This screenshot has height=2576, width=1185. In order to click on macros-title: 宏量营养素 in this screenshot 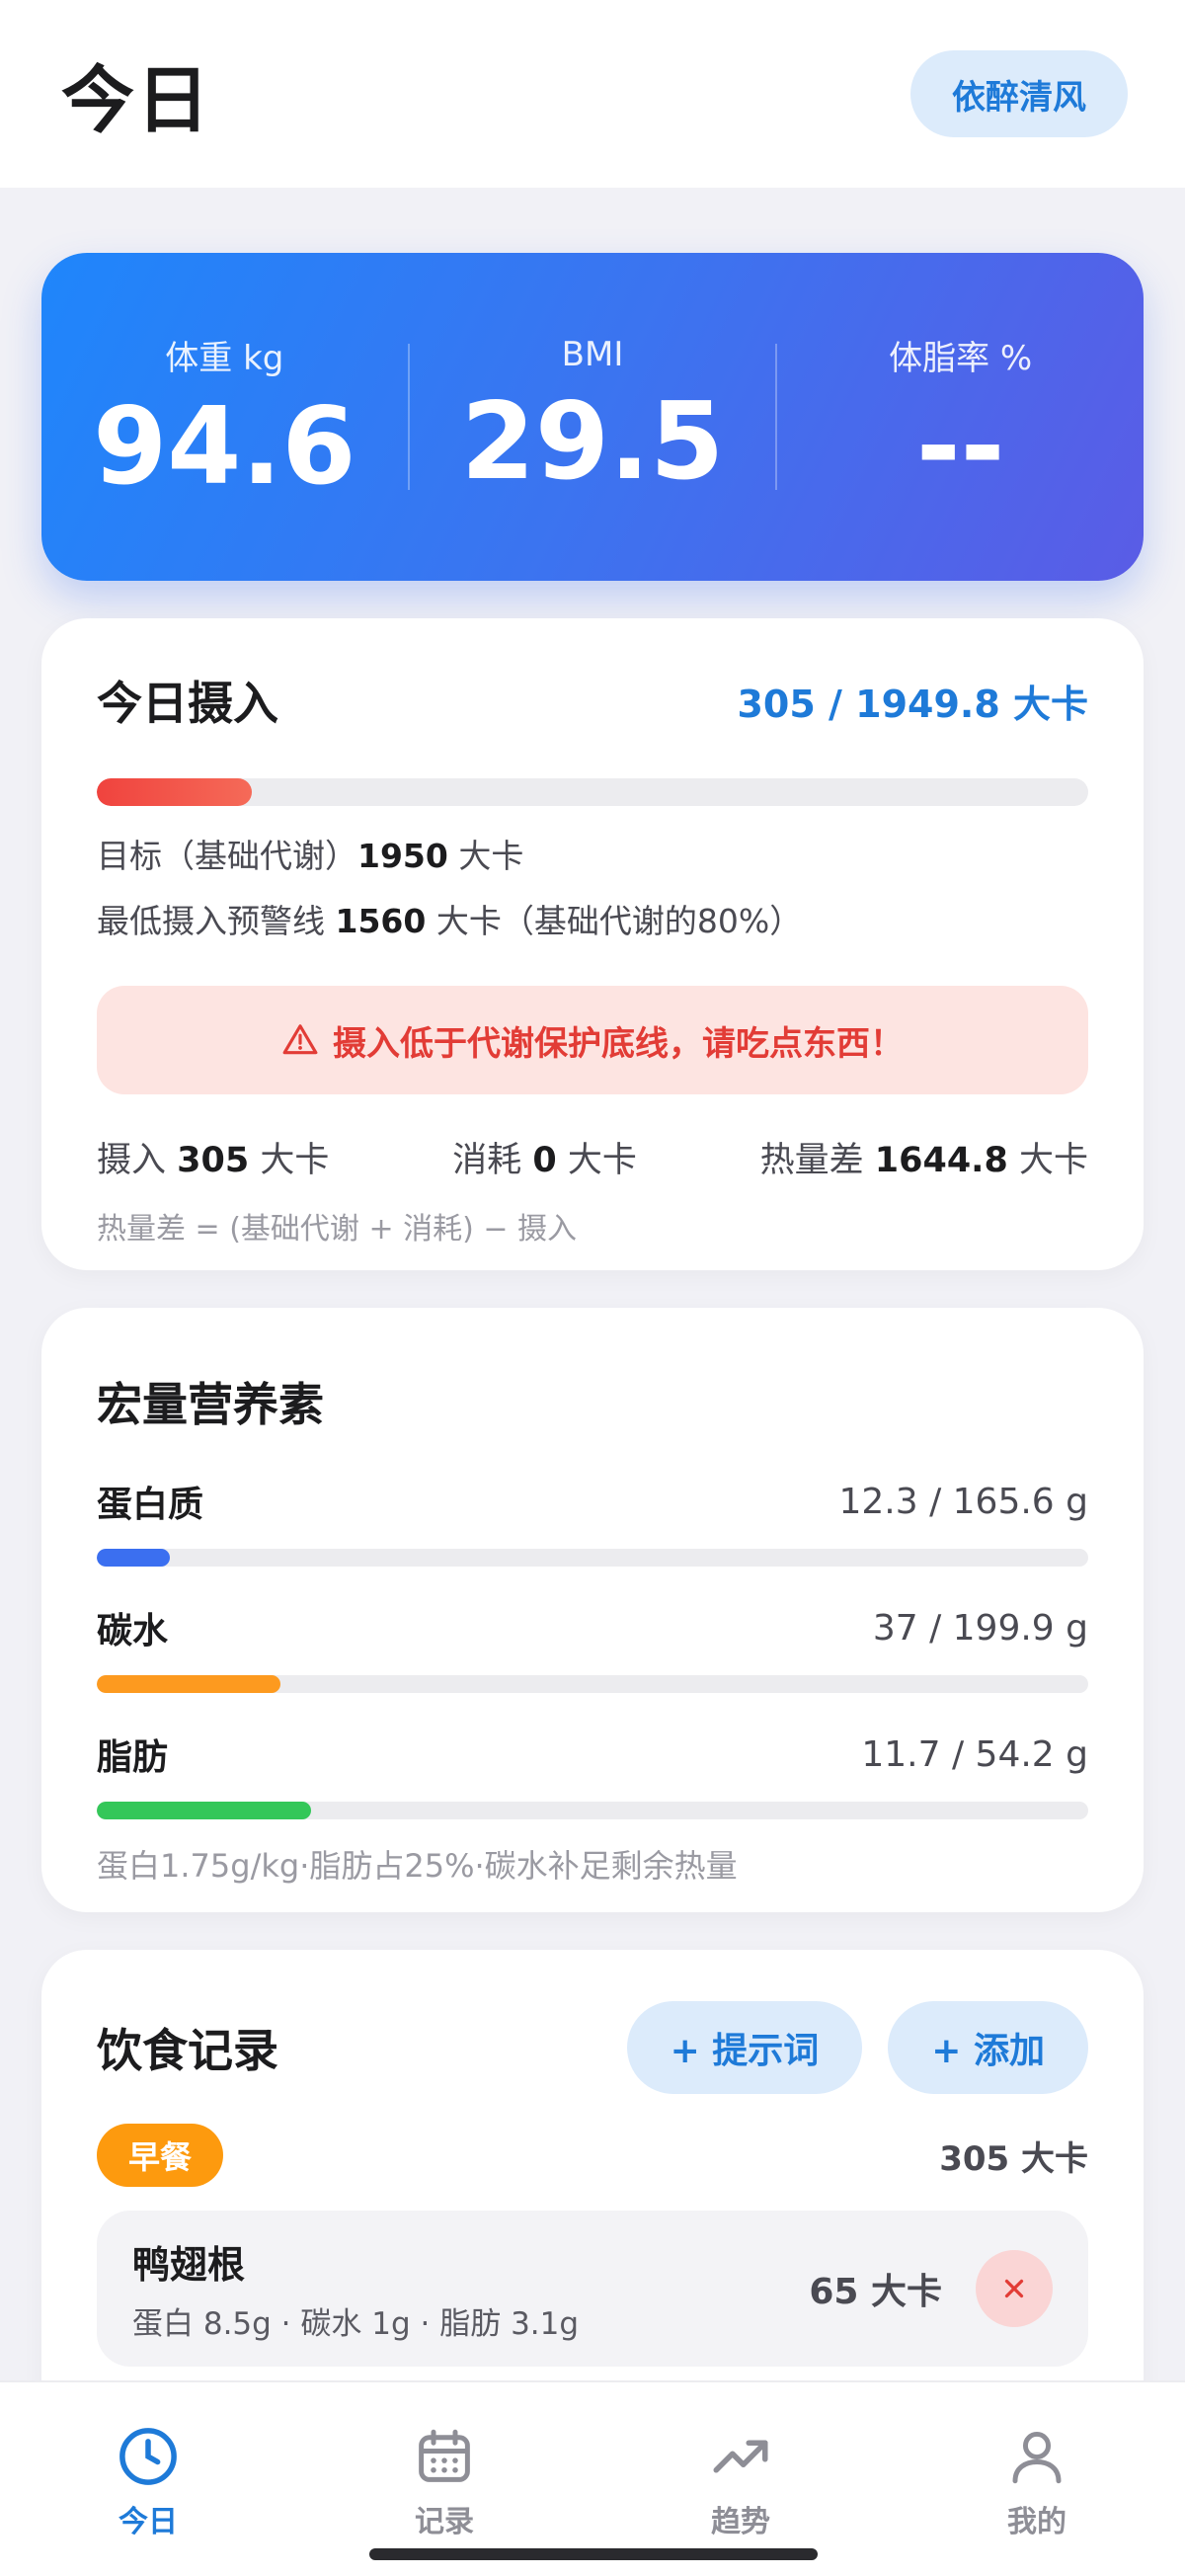, I will do `click(211, 1404)`.